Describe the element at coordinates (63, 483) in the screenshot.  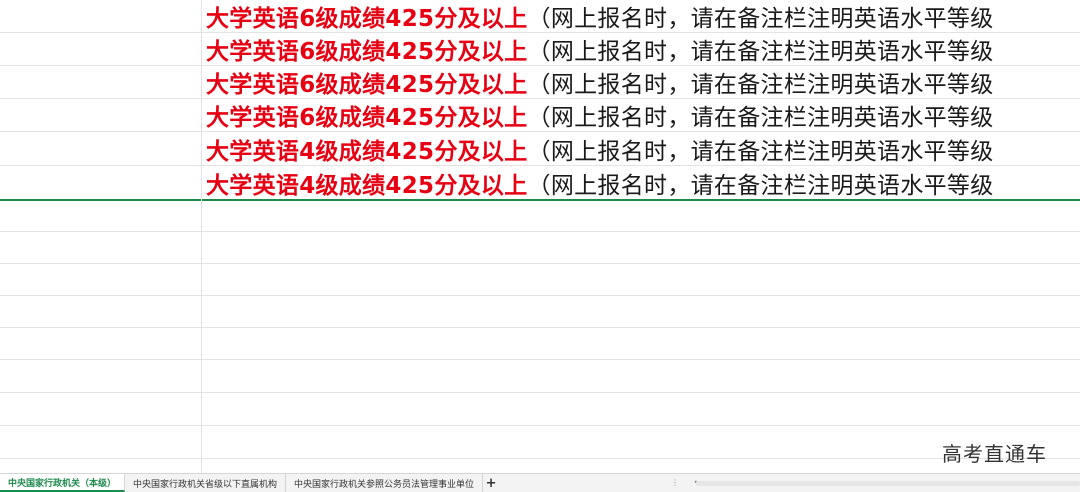
I see `sheet-tab-central-agencies: 中央国家行政机关（本级）` at that location.